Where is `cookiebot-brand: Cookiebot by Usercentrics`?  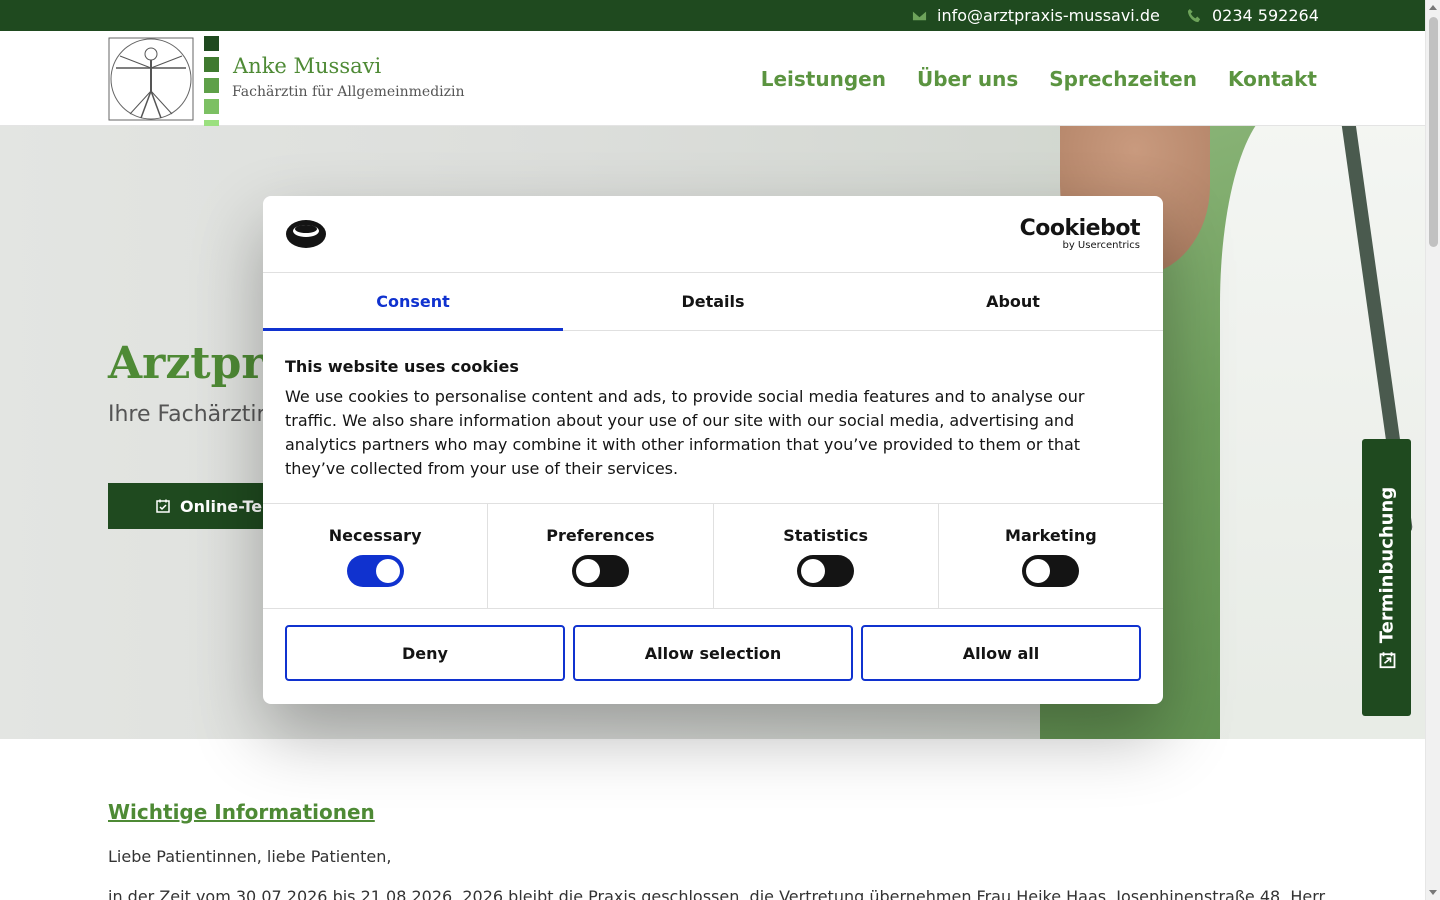 cookiebot-brand: Cookiebot by Usercentrics is located at coordinates (1080, 234).